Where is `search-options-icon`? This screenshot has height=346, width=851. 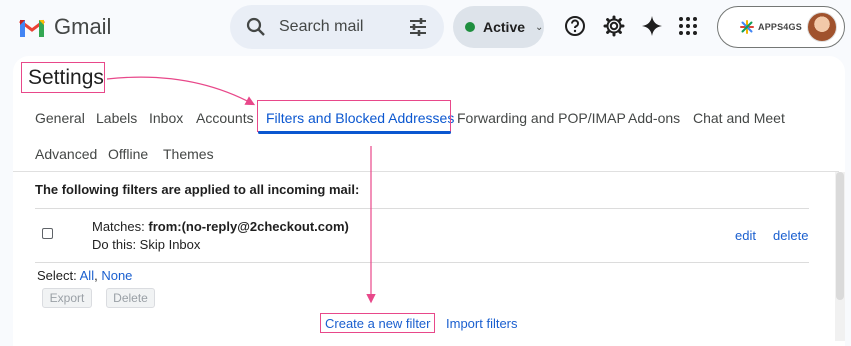 search-options-icon is located at coordinates (418, 27).